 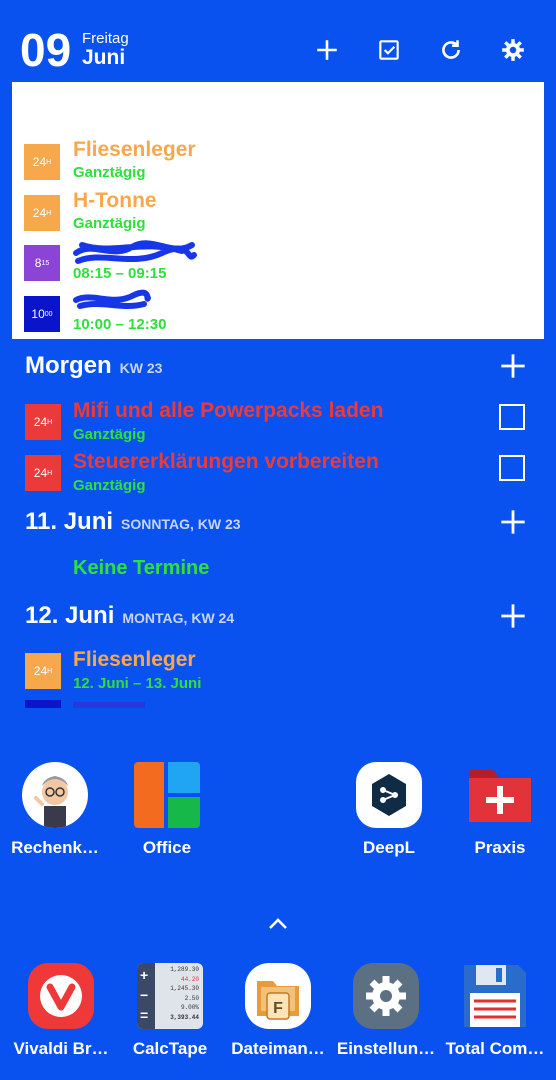 What do you see at coordinates (386, 996) in the screenshot?
I see `settings-gear-icon` at bounding box center [386, 996].